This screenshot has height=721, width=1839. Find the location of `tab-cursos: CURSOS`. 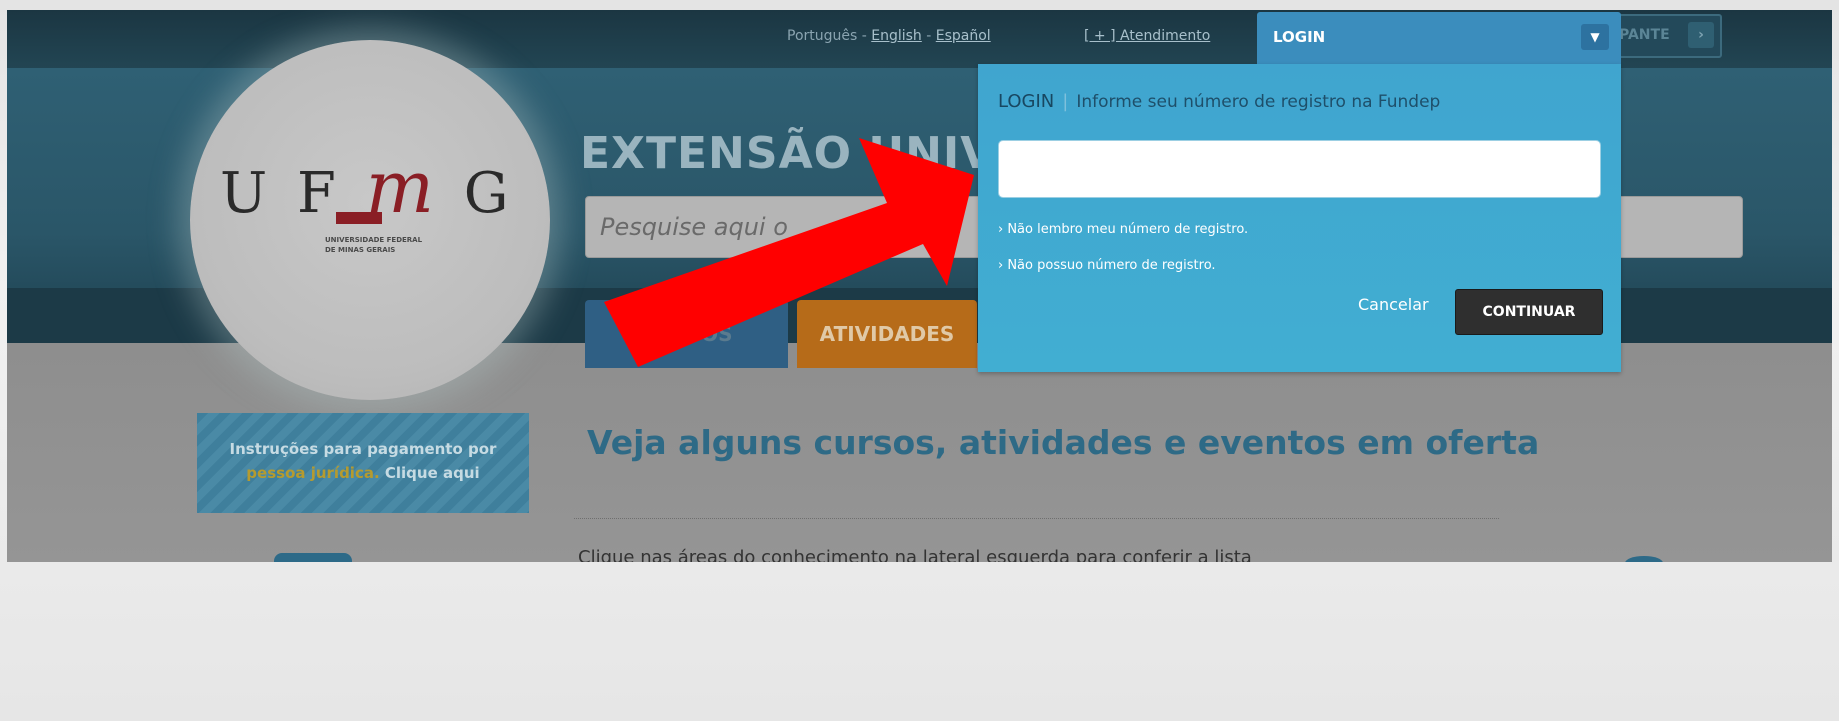

tab-cursos: CURSOS is located at coordinates (686, 334).